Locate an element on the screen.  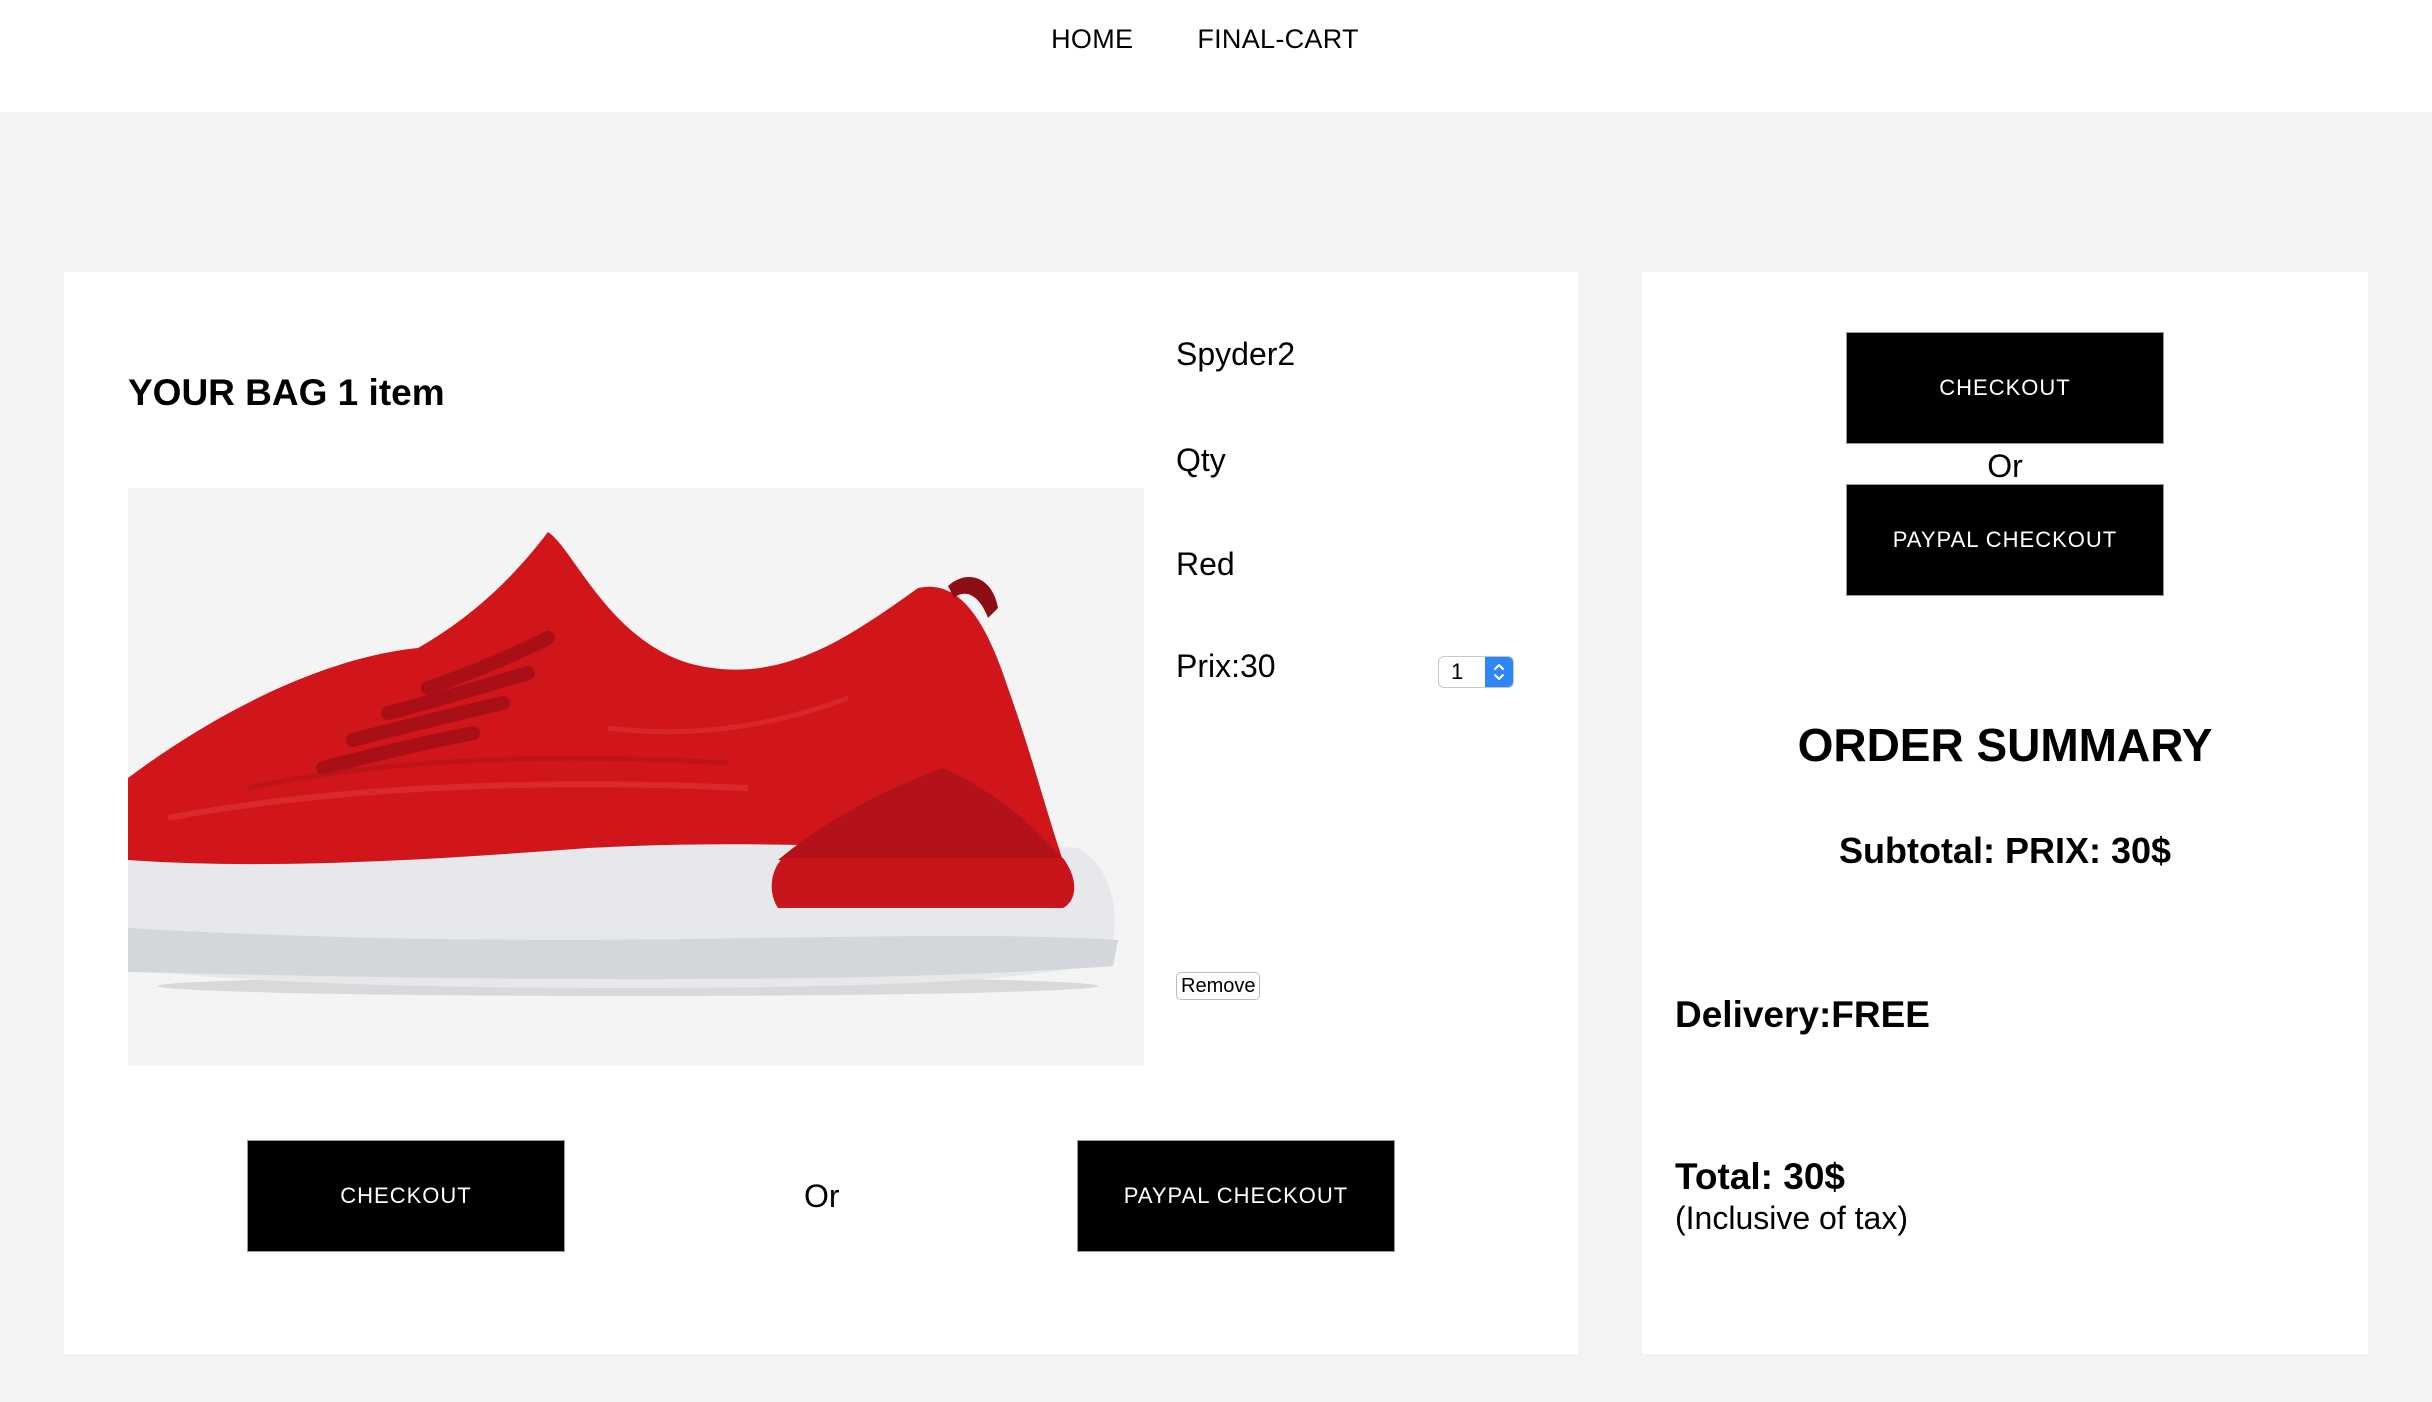
product-color: Red is located at coordinates (1205, 564).